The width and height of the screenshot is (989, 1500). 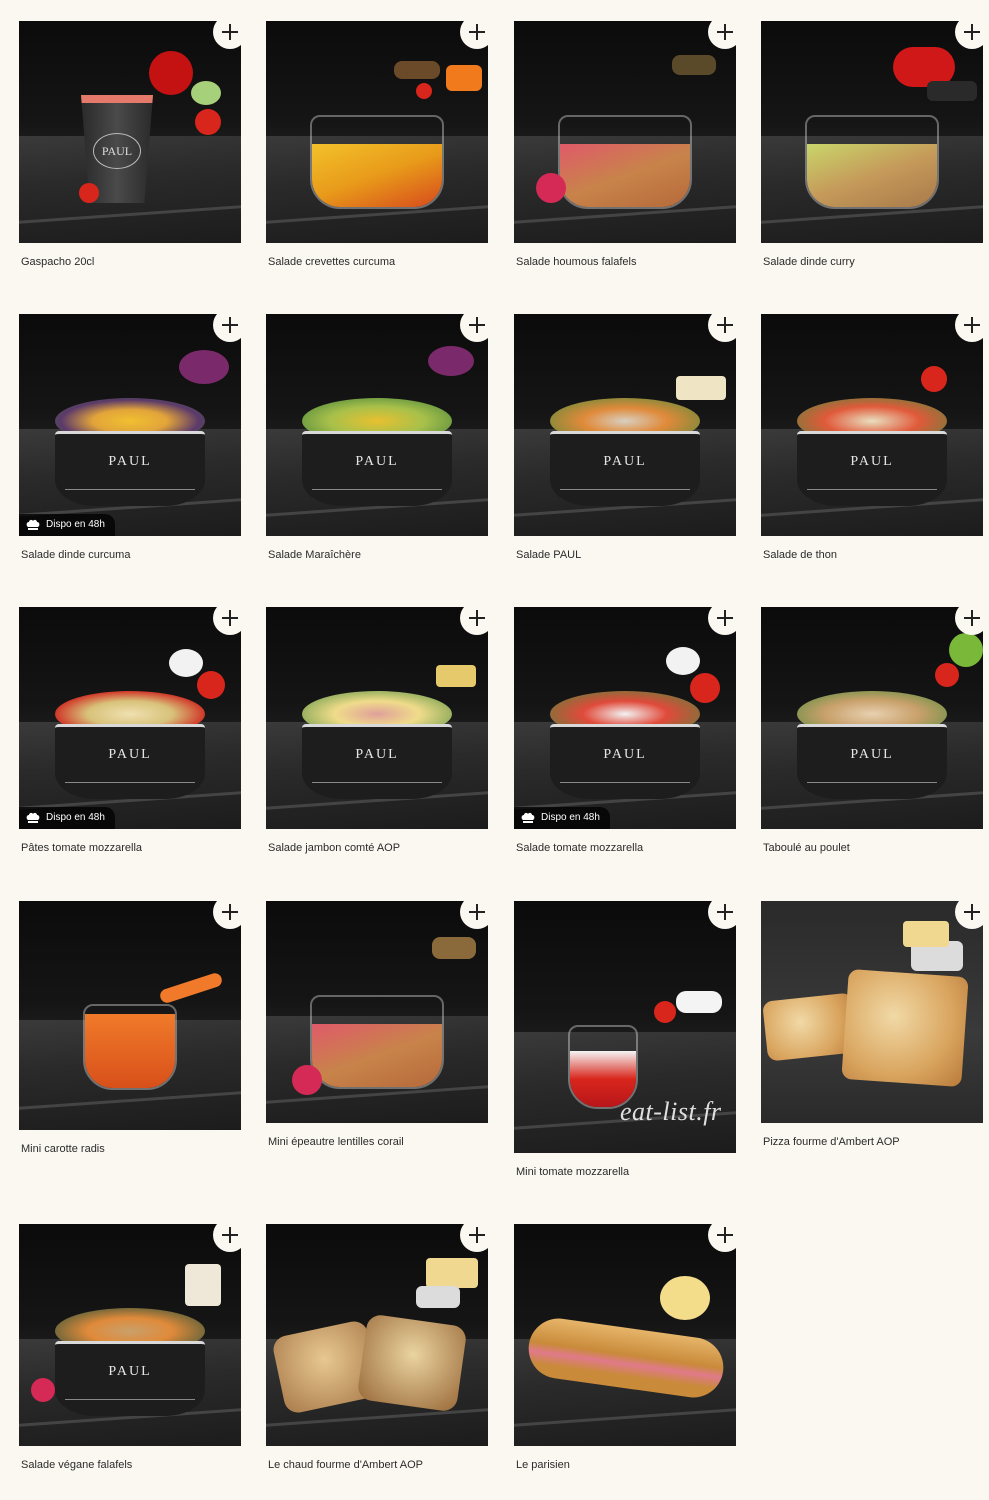 What do you see at coordinates (377, 555) in the screenshot?
I see `product-name: Salade Maraîchère` at bounding box center [377, 555].